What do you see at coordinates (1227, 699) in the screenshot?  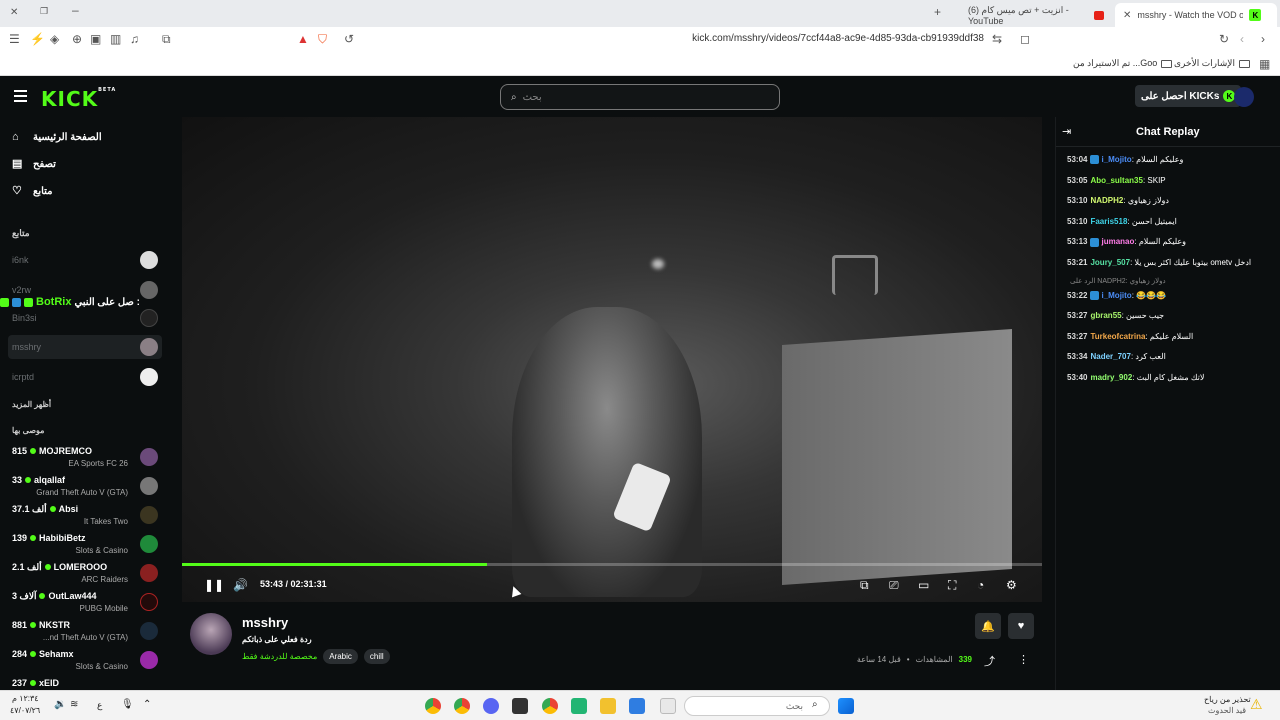 I see `weather-title: تحذير من رياح` at bounding box center [1227, 699].